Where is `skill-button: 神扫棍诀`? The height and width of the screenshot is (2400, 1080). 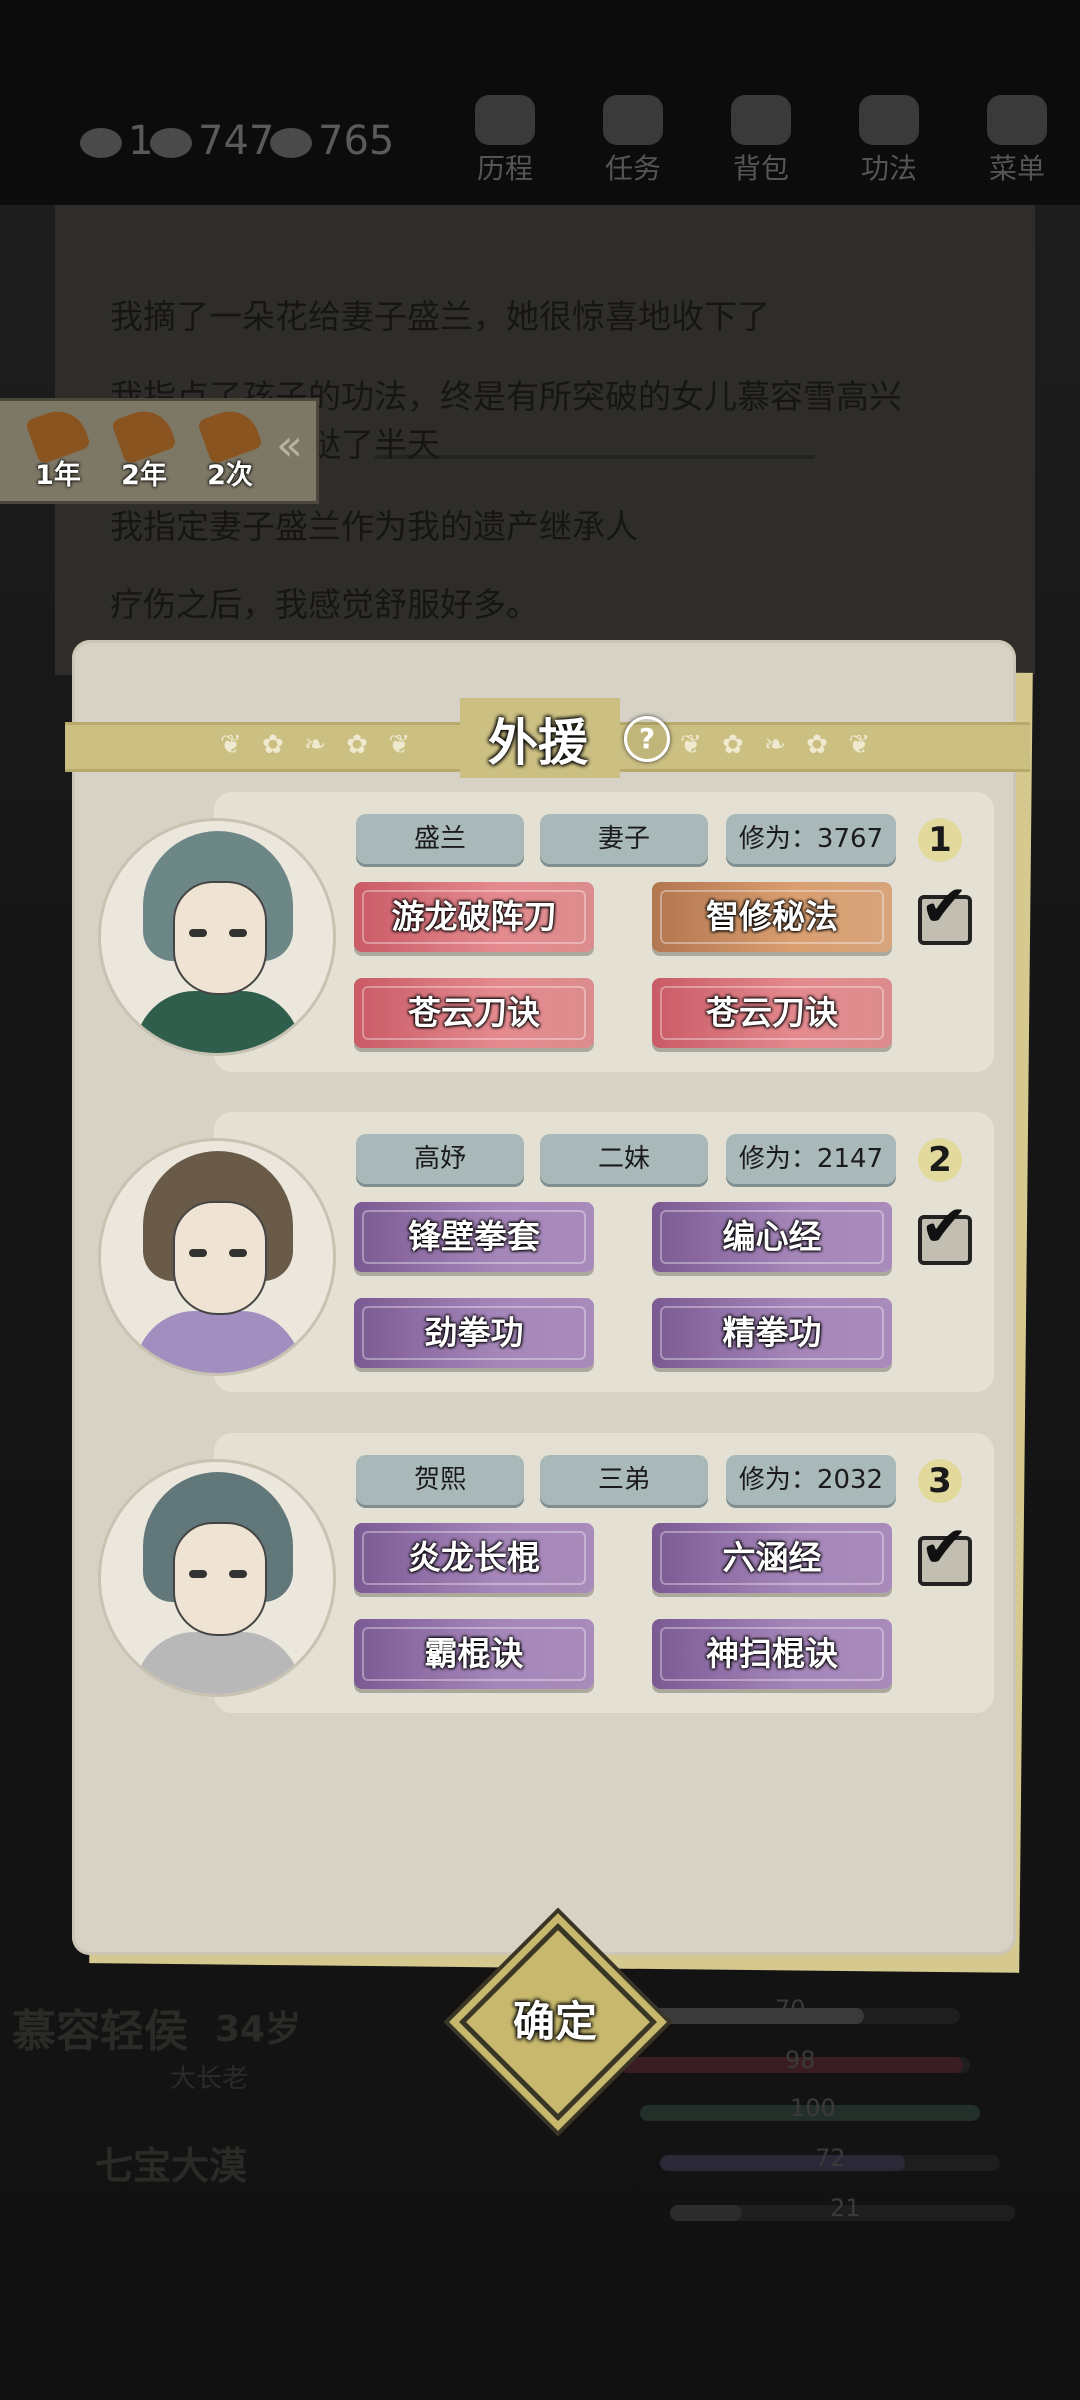
skill-button: 神扫棍诀 is located at coordinates (772, 1654).